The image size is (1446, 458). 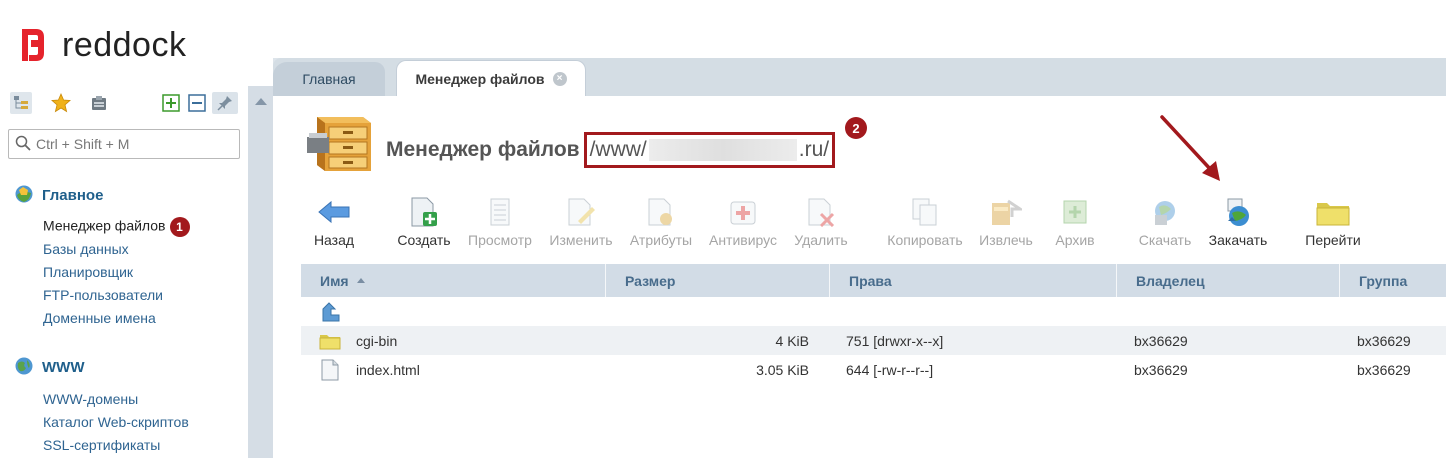 What do you see at coordinates (73, 195) in the screenshot?
I see `sidebar-group-title: Главное` at bounding box center [73, 195].